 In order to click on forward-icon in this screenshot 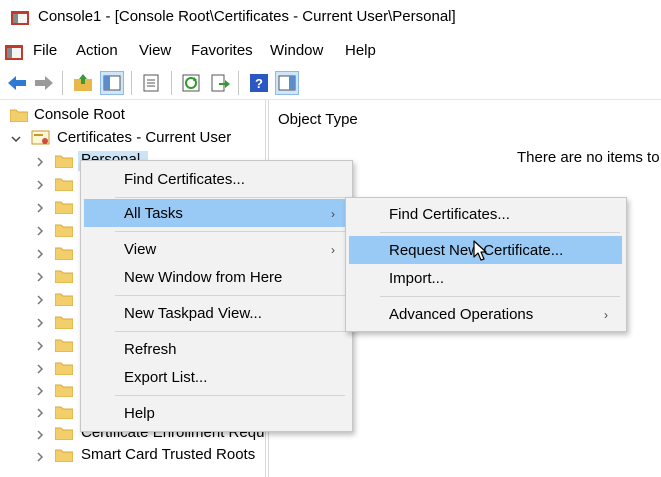, I will do `click(44, 83)`.